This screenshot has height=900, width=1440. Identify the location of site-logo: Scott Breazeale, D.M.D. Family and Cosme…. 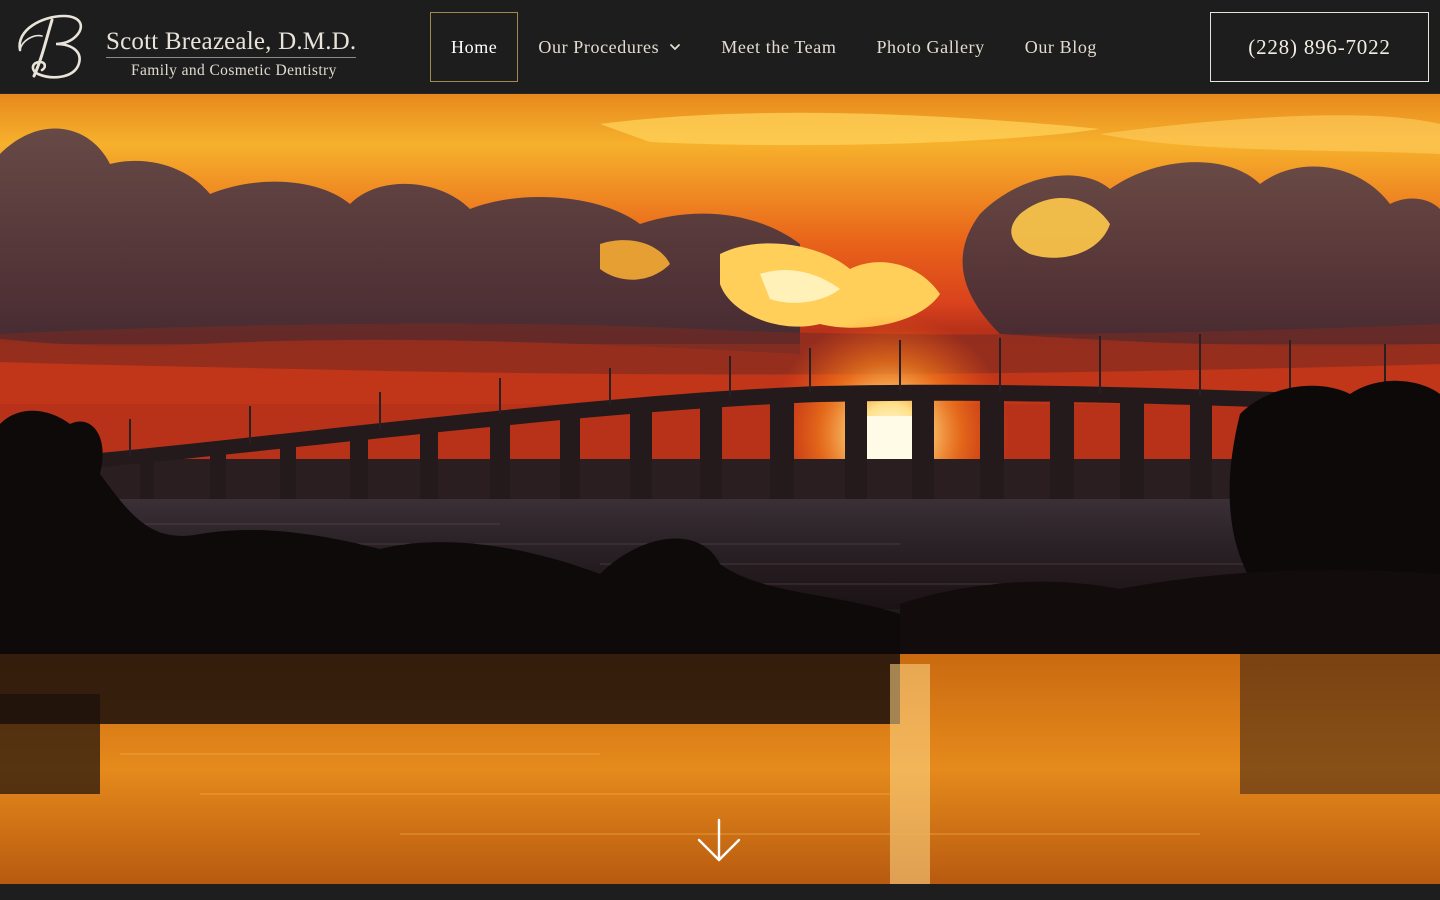
(207, 46).